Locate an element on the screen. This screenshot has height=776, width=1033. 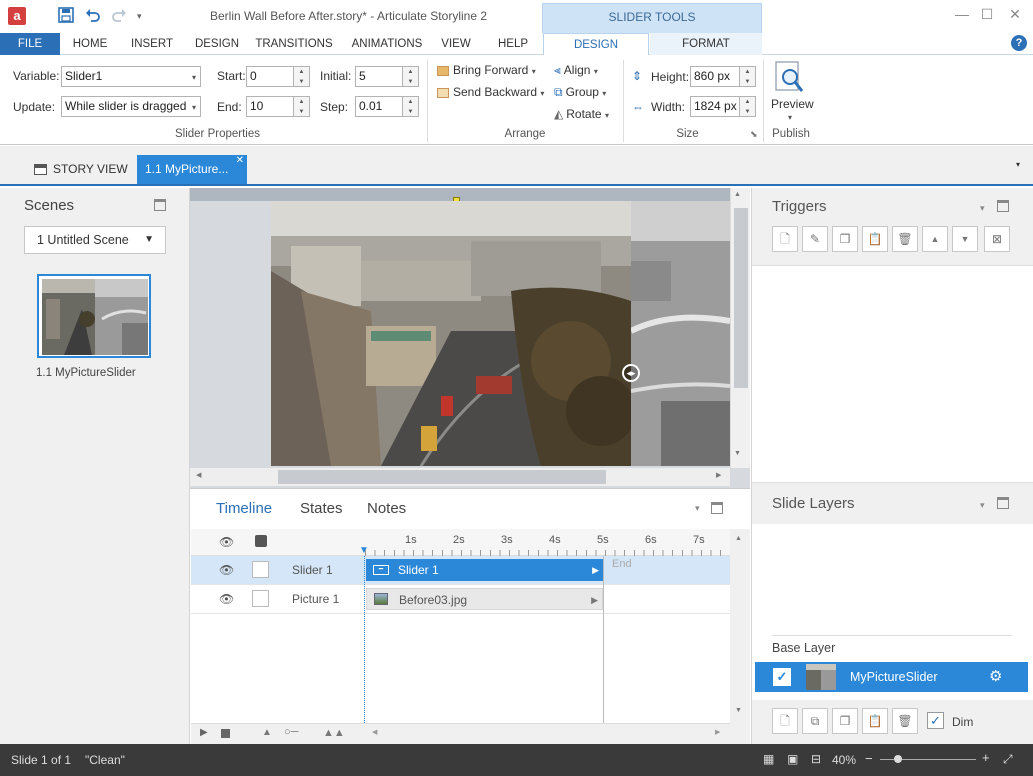
customize-toolbar-icon: ▾ is located at coordinates (139, 16).